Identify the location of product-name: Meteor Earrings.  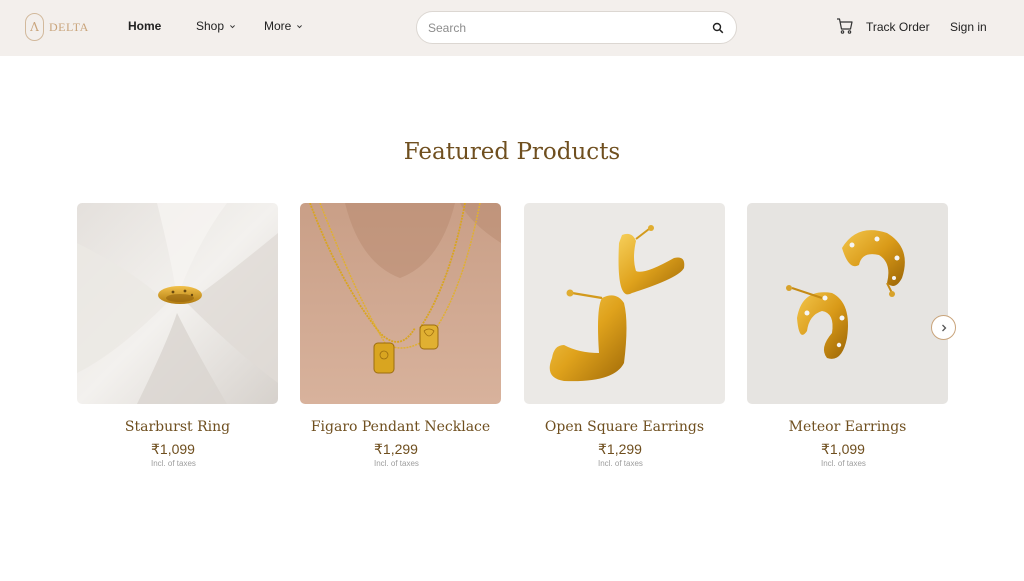
(847, 427).